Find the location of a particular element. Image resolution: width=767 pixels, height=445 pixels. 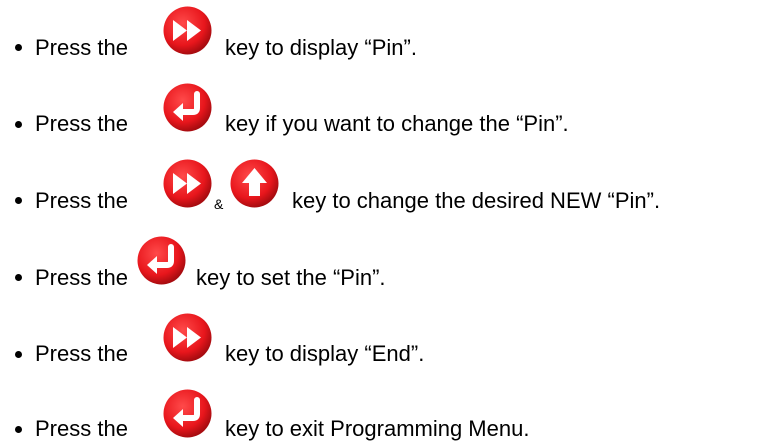

step-suffix: key if you want to change the “Pin”. is located at coordinates (397, 123).